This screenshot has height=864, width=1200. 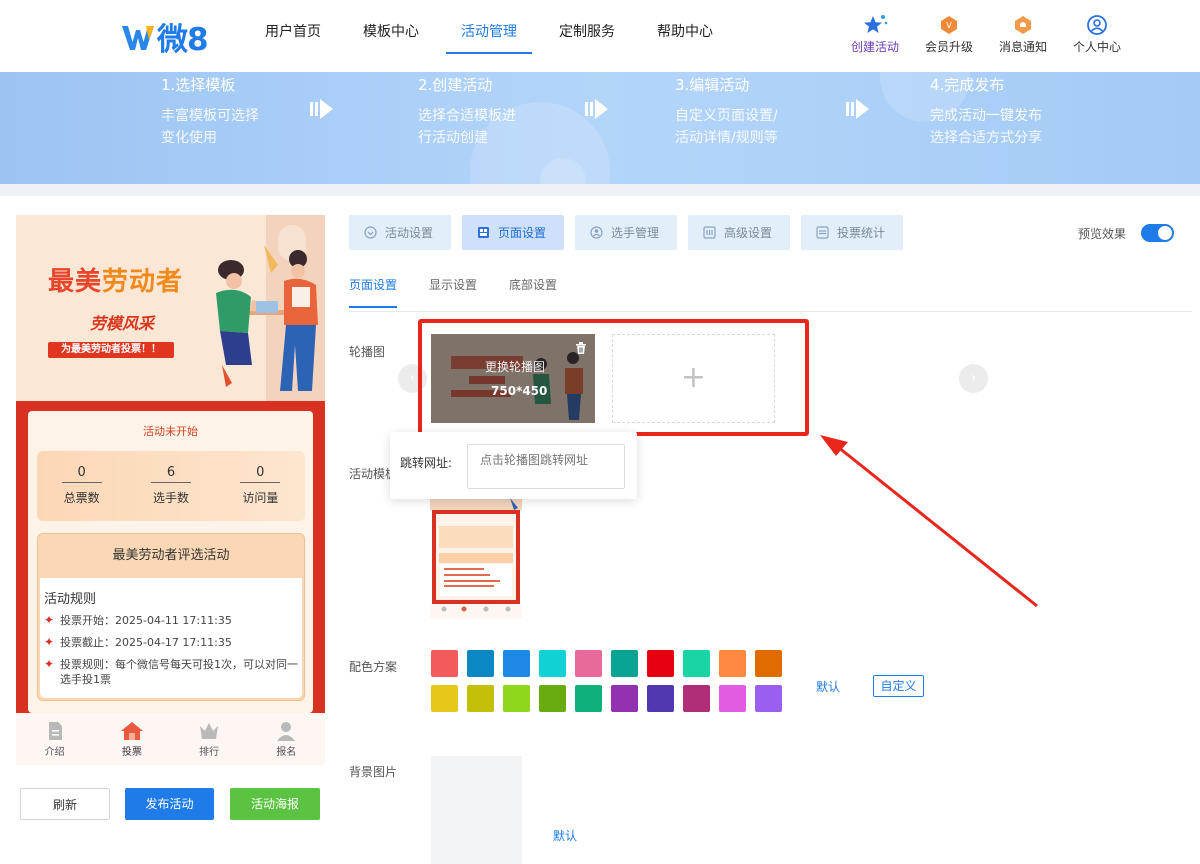 I want to click on tab-page-settings: 页面设置, so click(x=513, y=232).